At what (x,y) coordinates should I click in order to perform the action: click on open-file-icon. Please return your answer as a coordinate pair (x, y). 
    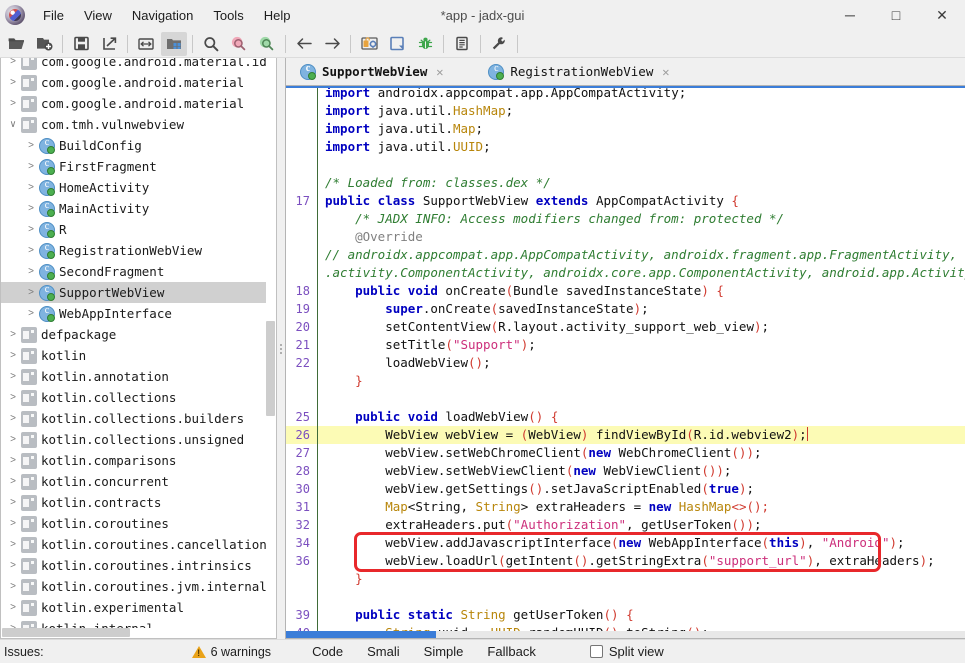
    Looking at the image, I should click on (16, 44).